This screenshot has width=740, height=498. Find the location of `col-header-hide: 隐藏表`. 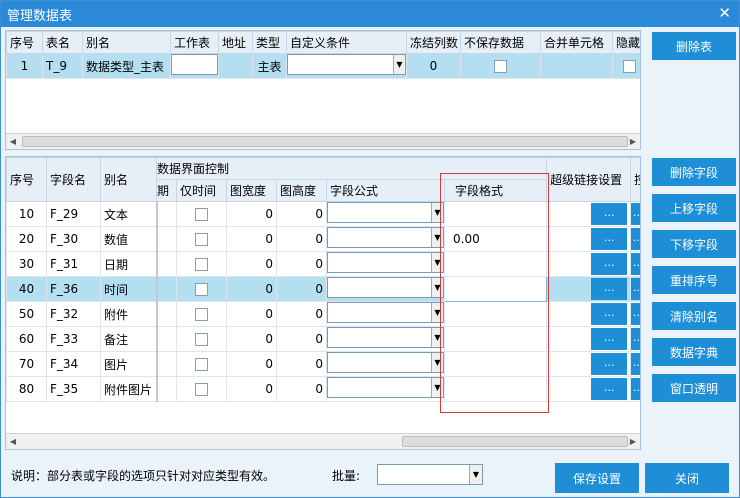

col-header-hide: 隐藏表 is located at coordinates (626, 42).